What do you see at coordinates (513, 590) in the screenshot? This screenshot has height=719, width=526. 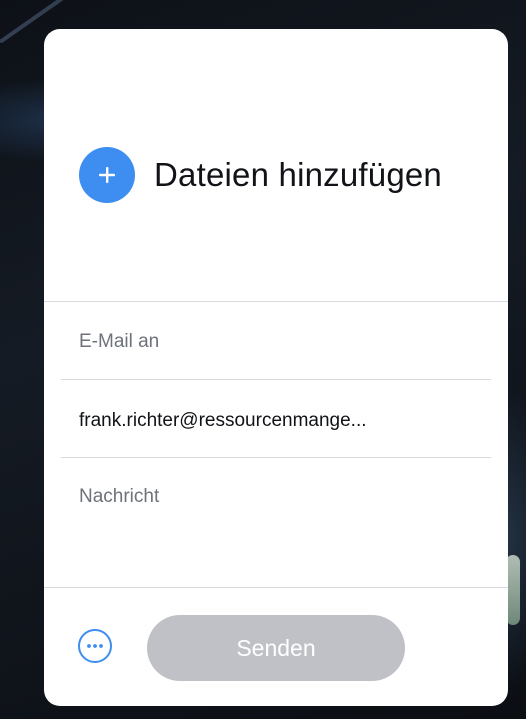 I see `backdrop-edge-glow` at bounding box center [513, 590].